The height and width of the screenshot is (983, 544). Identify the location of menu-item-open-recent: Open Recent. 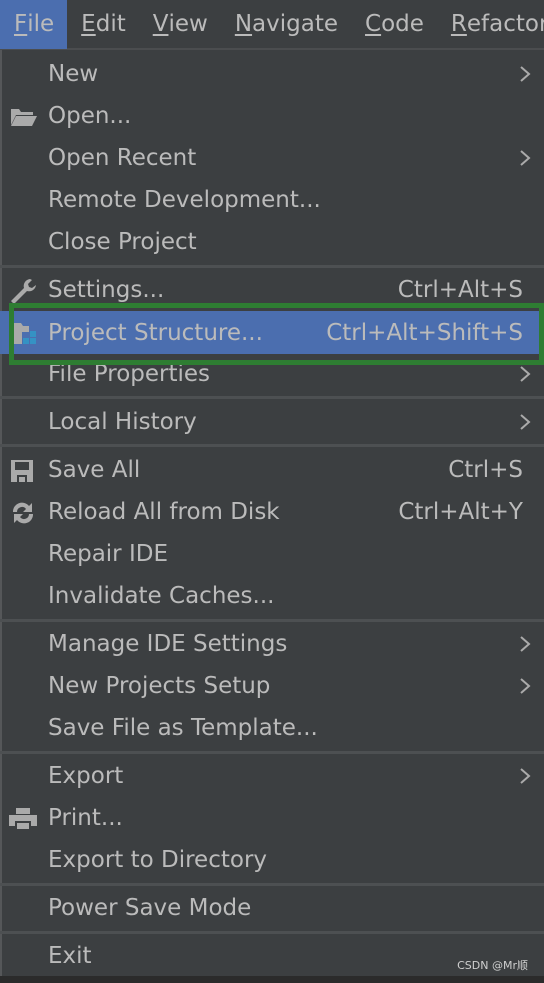
(272, 158).